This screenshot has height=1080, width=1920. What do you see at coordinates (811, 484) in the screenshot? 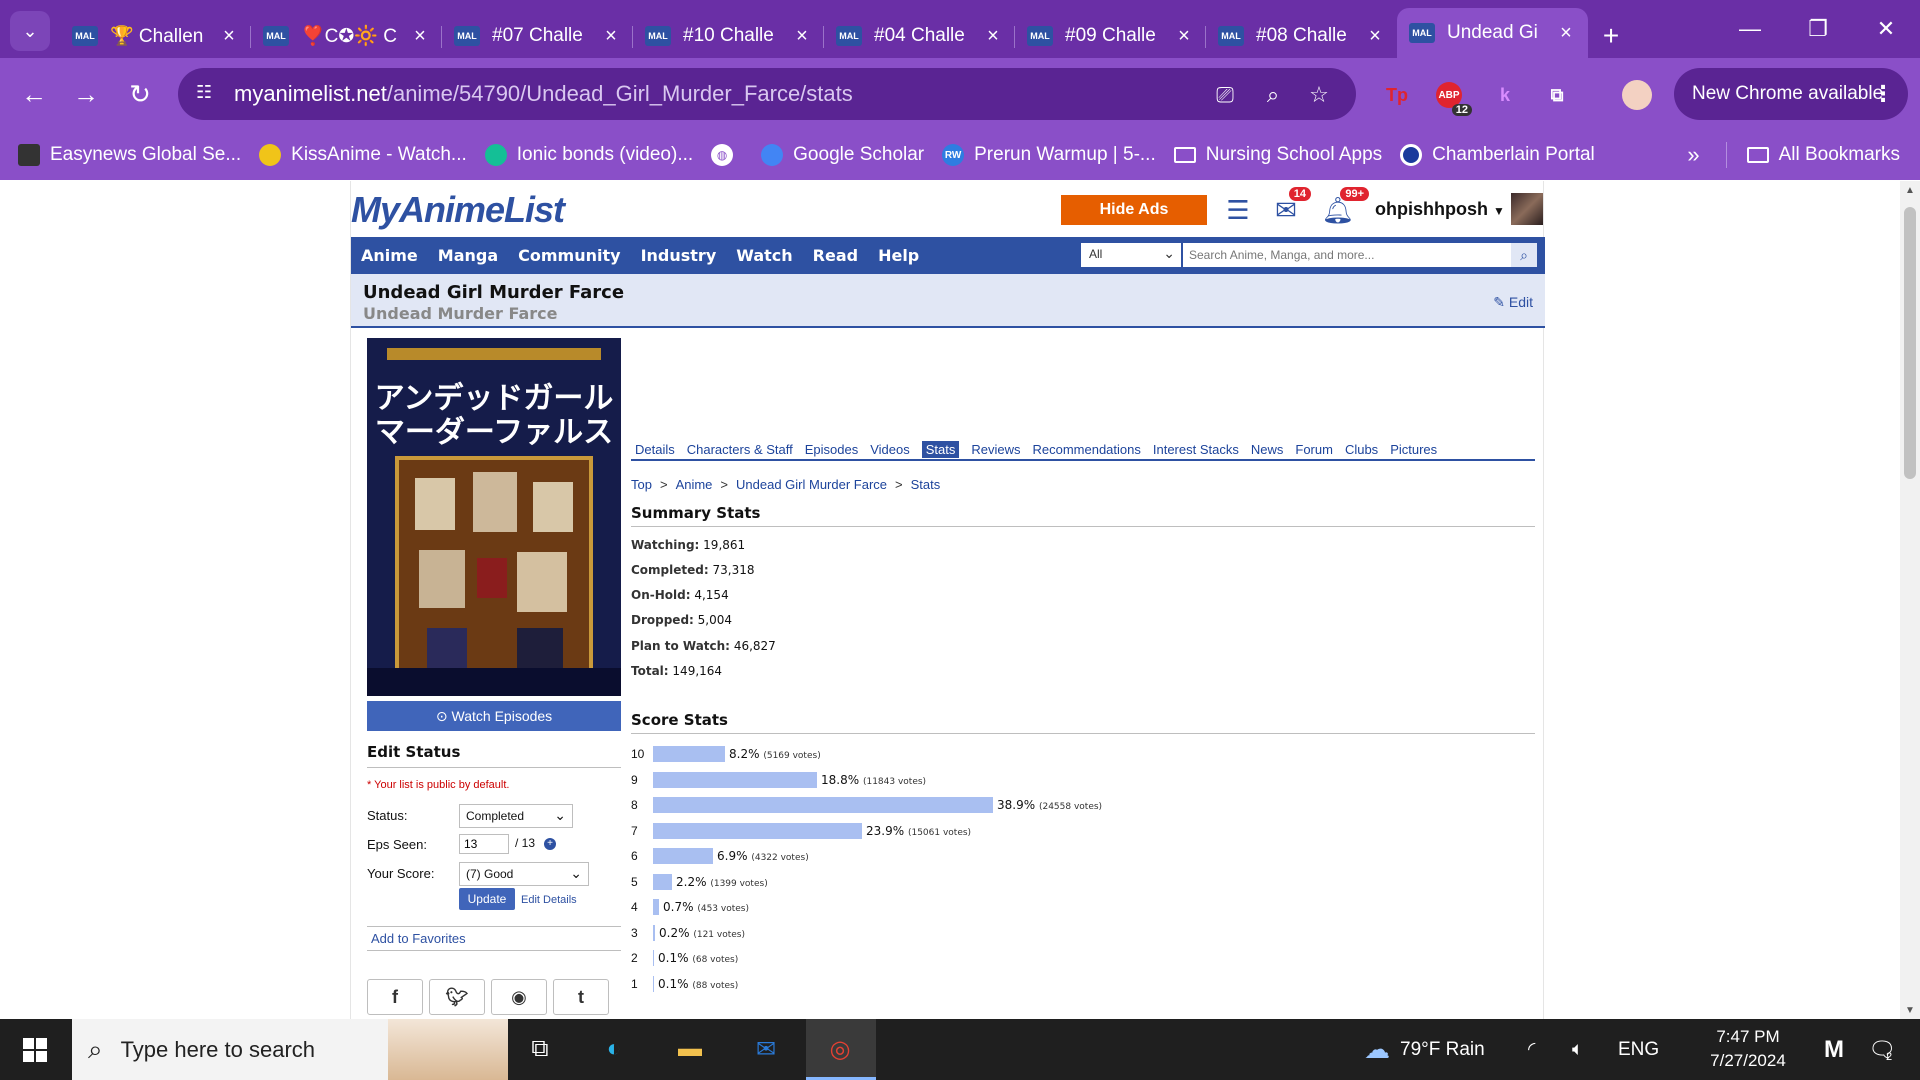
I see `breadcrumb-title: Undead Girl Murder Farce` at bounding box center [811, 484].